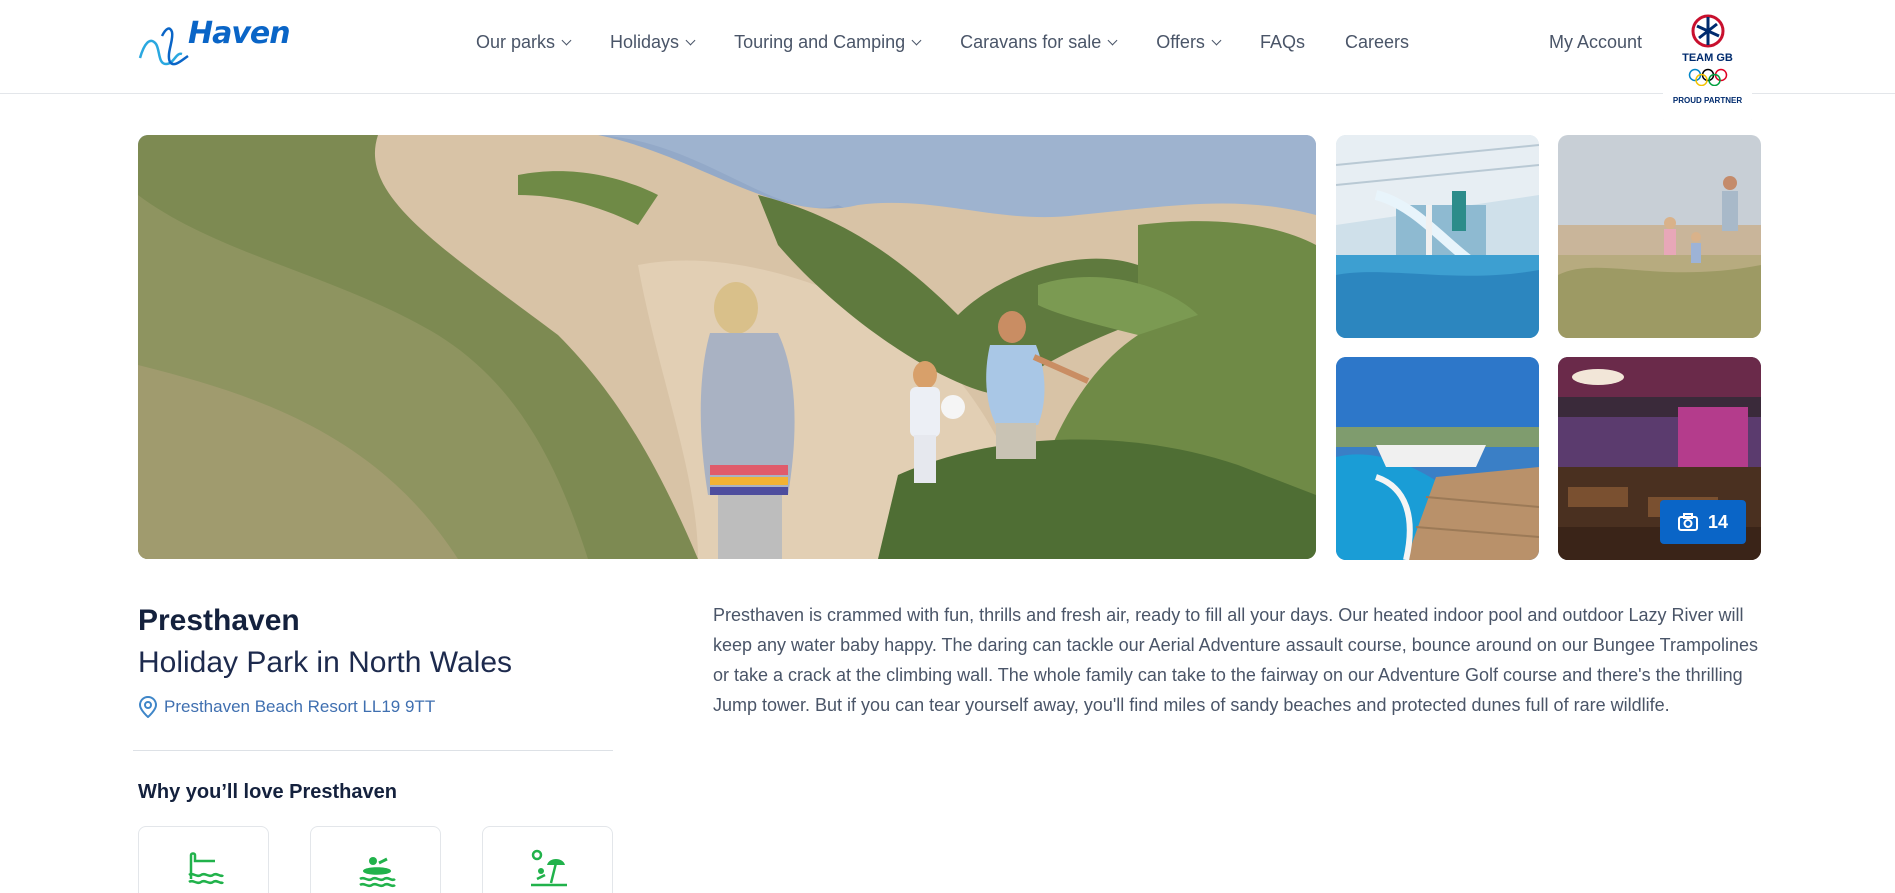 The width and height of the screenshot is (1895, 893). Describe the element at coordinates (645, 42) in the screenshot. I see `nav-label: Holidays` at that location.